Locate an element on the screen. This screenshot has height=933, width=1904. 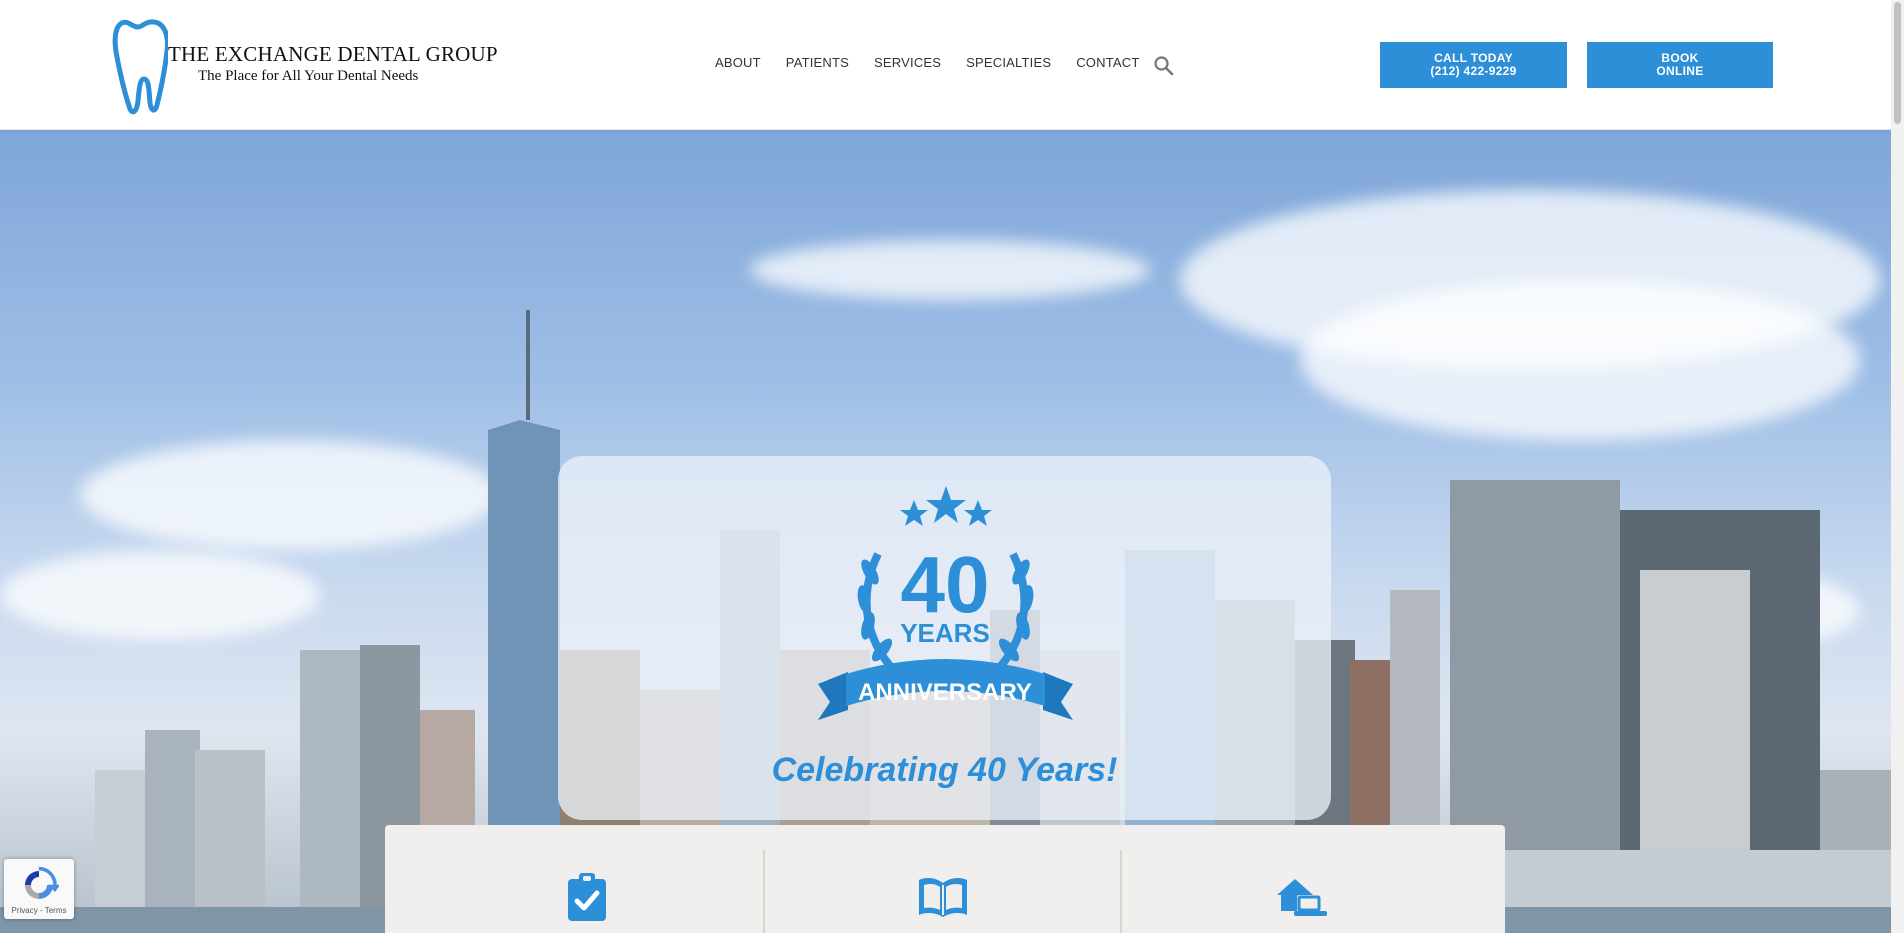
badge-years: YEARS is located at coordinates (945, 633).